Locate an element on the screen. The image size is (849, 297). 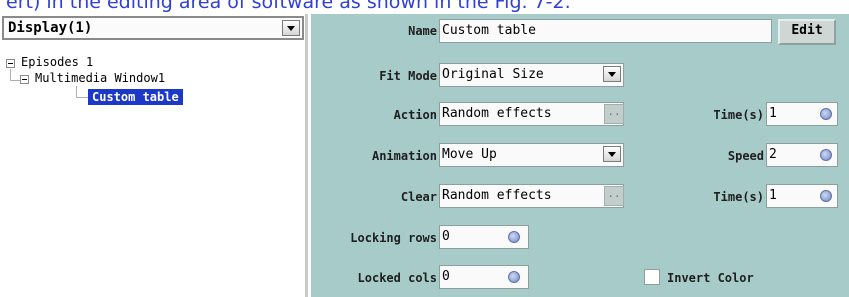
locked-cols-label: Locked cols is located at coordinates (397, 278).